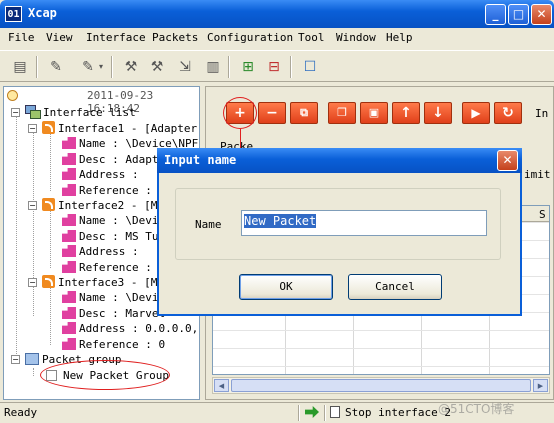  What do you see at coordinates (312, 412) in the screenshot?
I see `start-arrow-icon` at bounding box center [312, 412].